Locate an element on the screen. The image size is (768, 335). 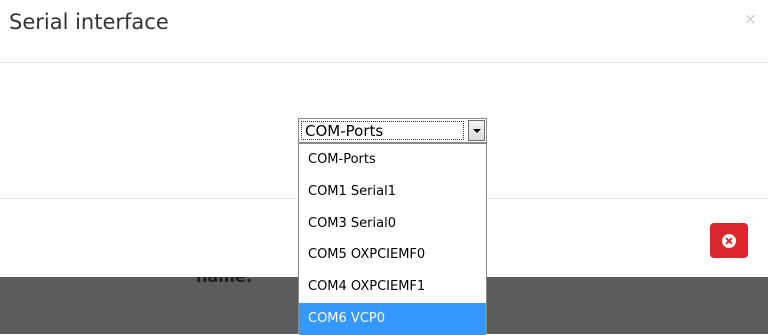
option-com-ports: COM-Ports is located at coordinates (392, 160).